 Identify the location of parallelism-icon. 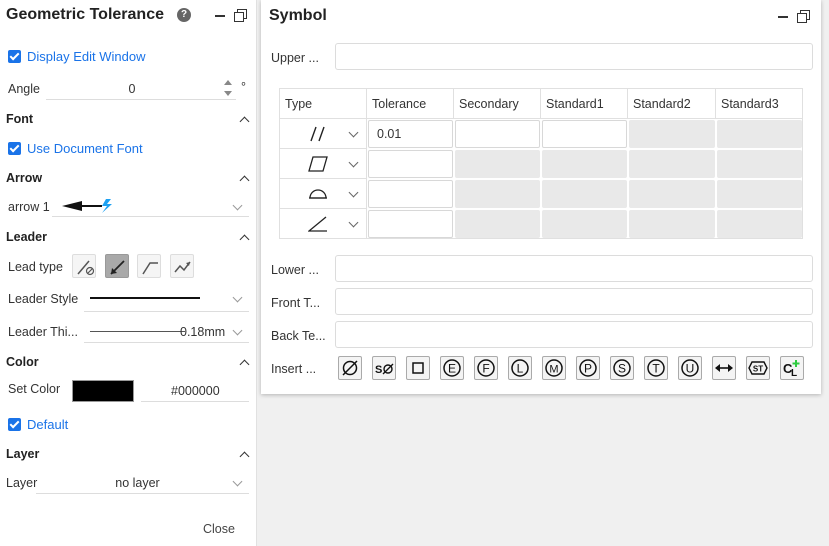
(317, 134).